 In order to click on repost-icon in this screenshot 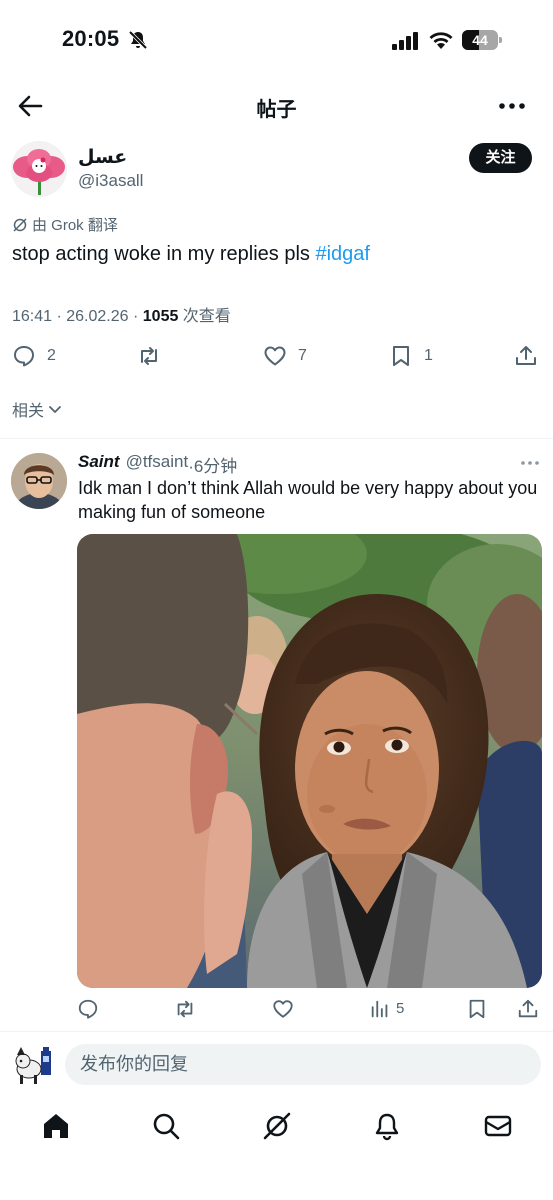, I will do `click(149, 356)`.